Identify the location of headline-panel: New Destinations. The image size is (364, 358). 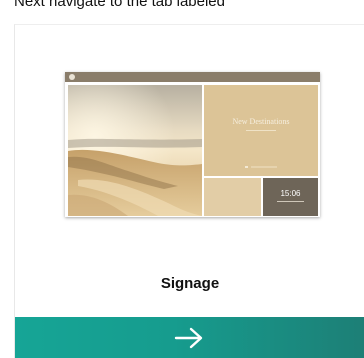
(261, 130).